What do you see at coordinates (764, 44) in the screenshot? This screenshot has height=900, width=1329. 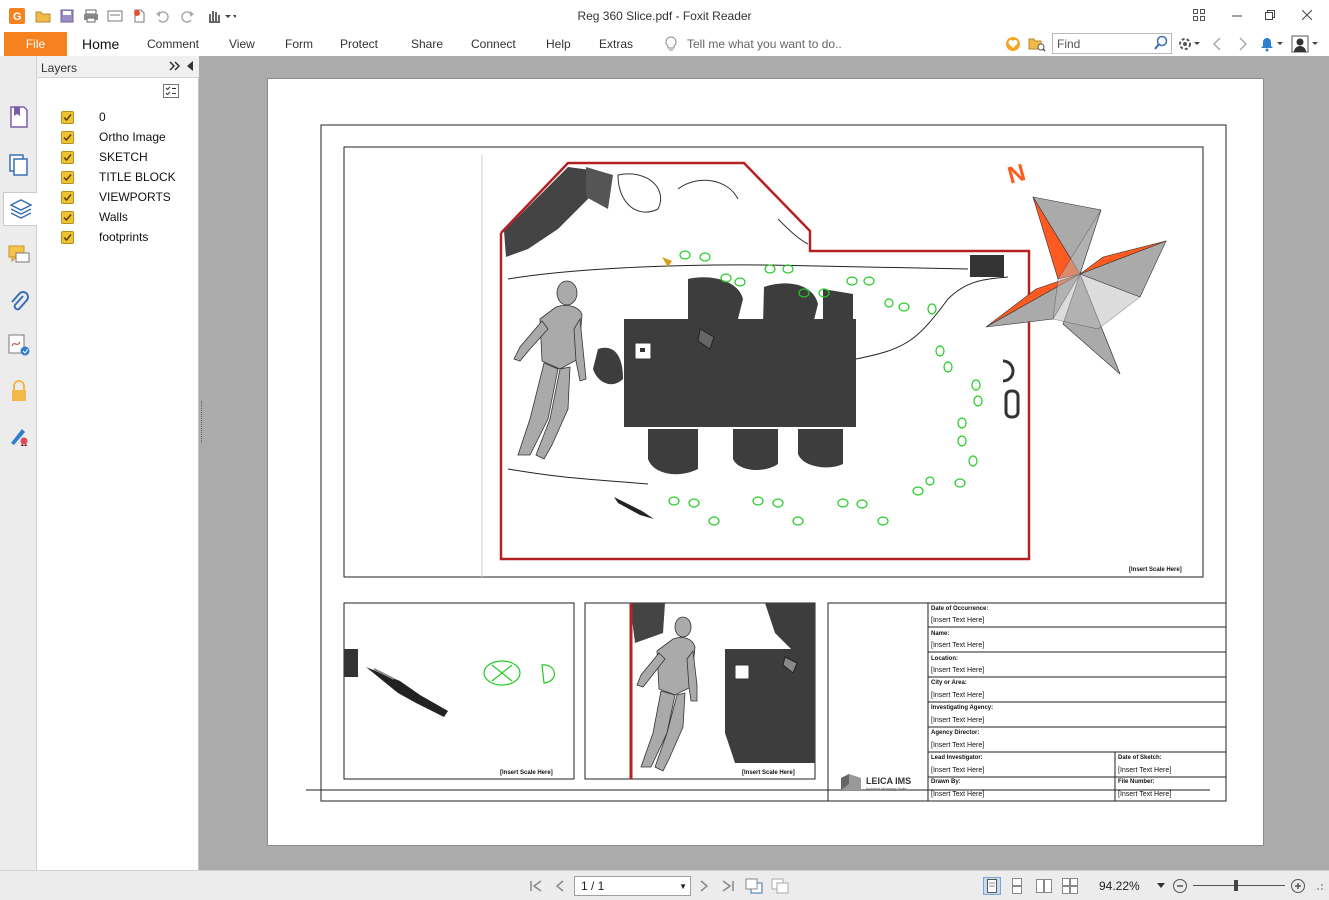 I see `tell-me-text: Tell me what you want to do..` at bounding box center [764, 44].